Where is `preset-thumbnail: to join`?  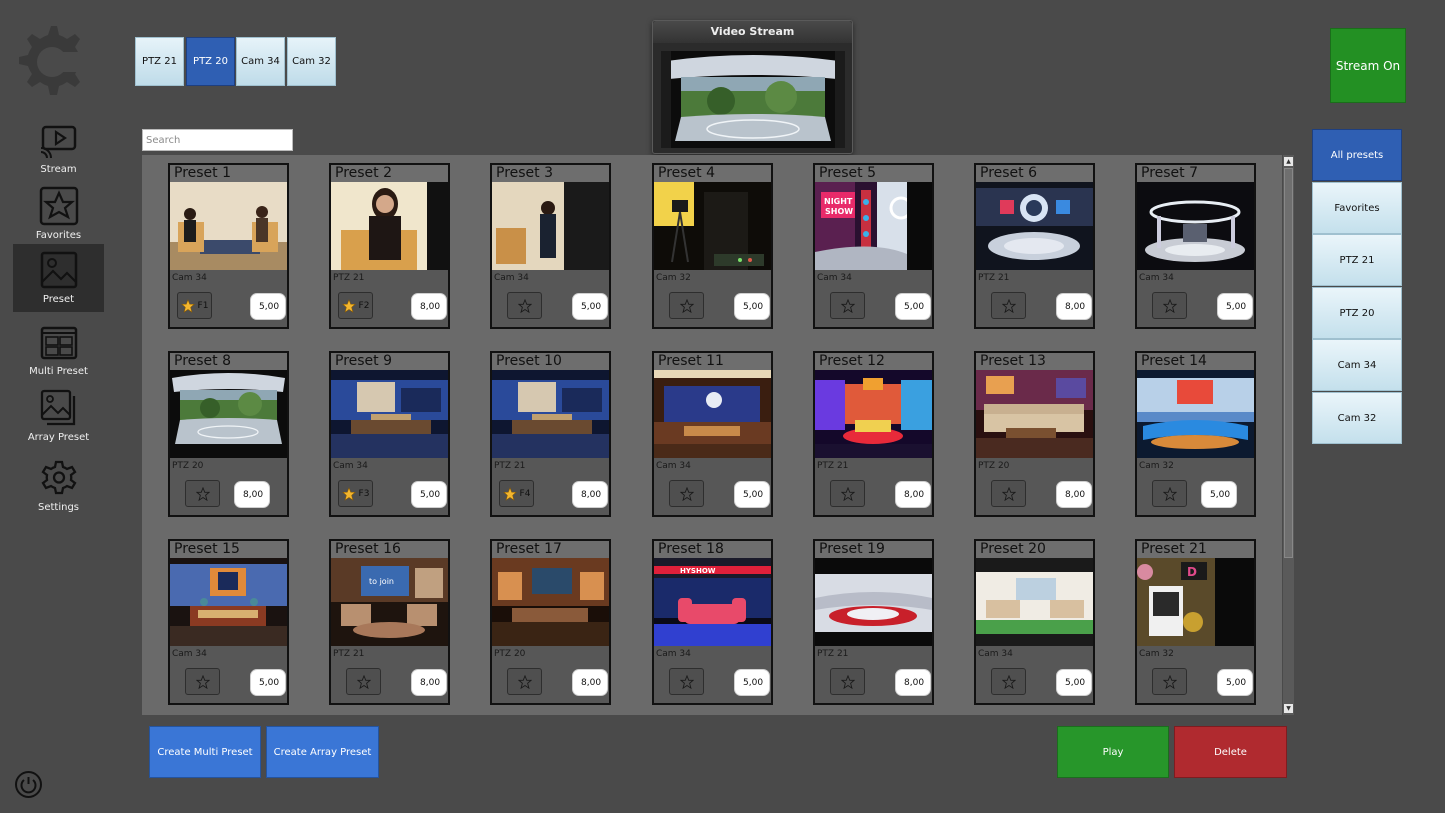
preset-thumbnail: to join is located at coordinates (389, 602).